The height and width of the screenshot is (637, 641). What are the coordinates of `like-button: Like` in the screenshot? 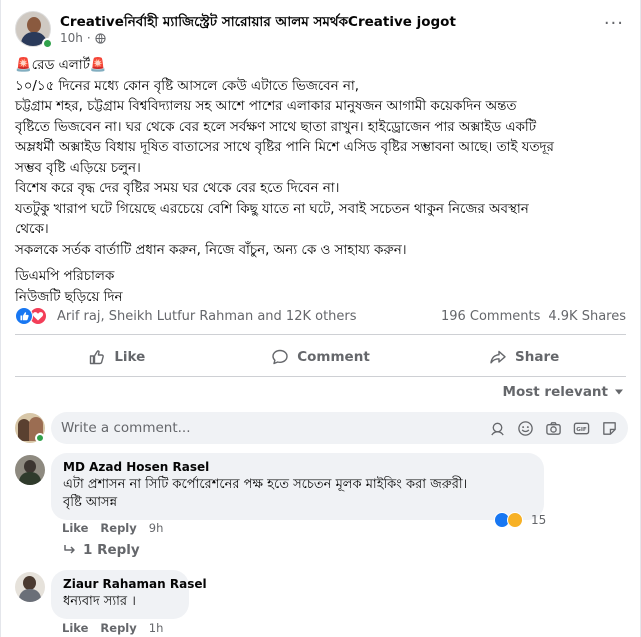 It's located at (117, 357).